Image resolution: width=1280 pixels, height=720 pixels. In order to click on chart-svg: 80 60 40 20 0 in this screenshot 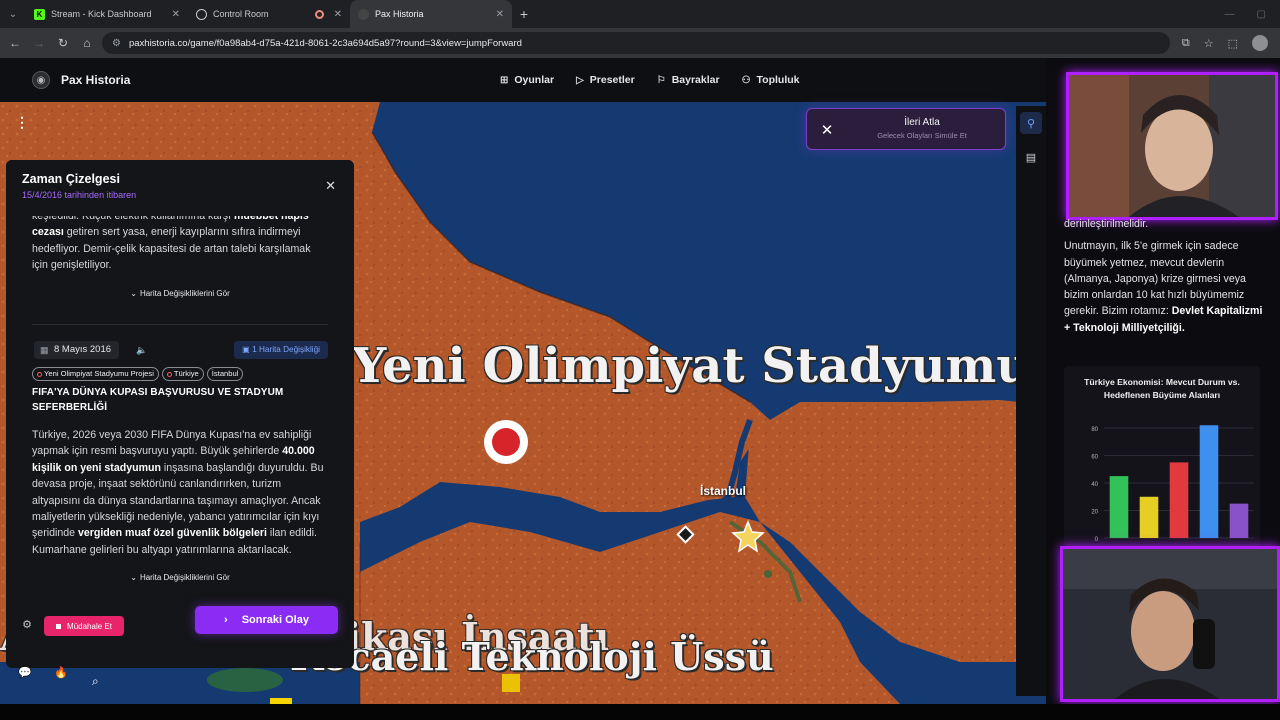, I will do `click(1172, 484)`.